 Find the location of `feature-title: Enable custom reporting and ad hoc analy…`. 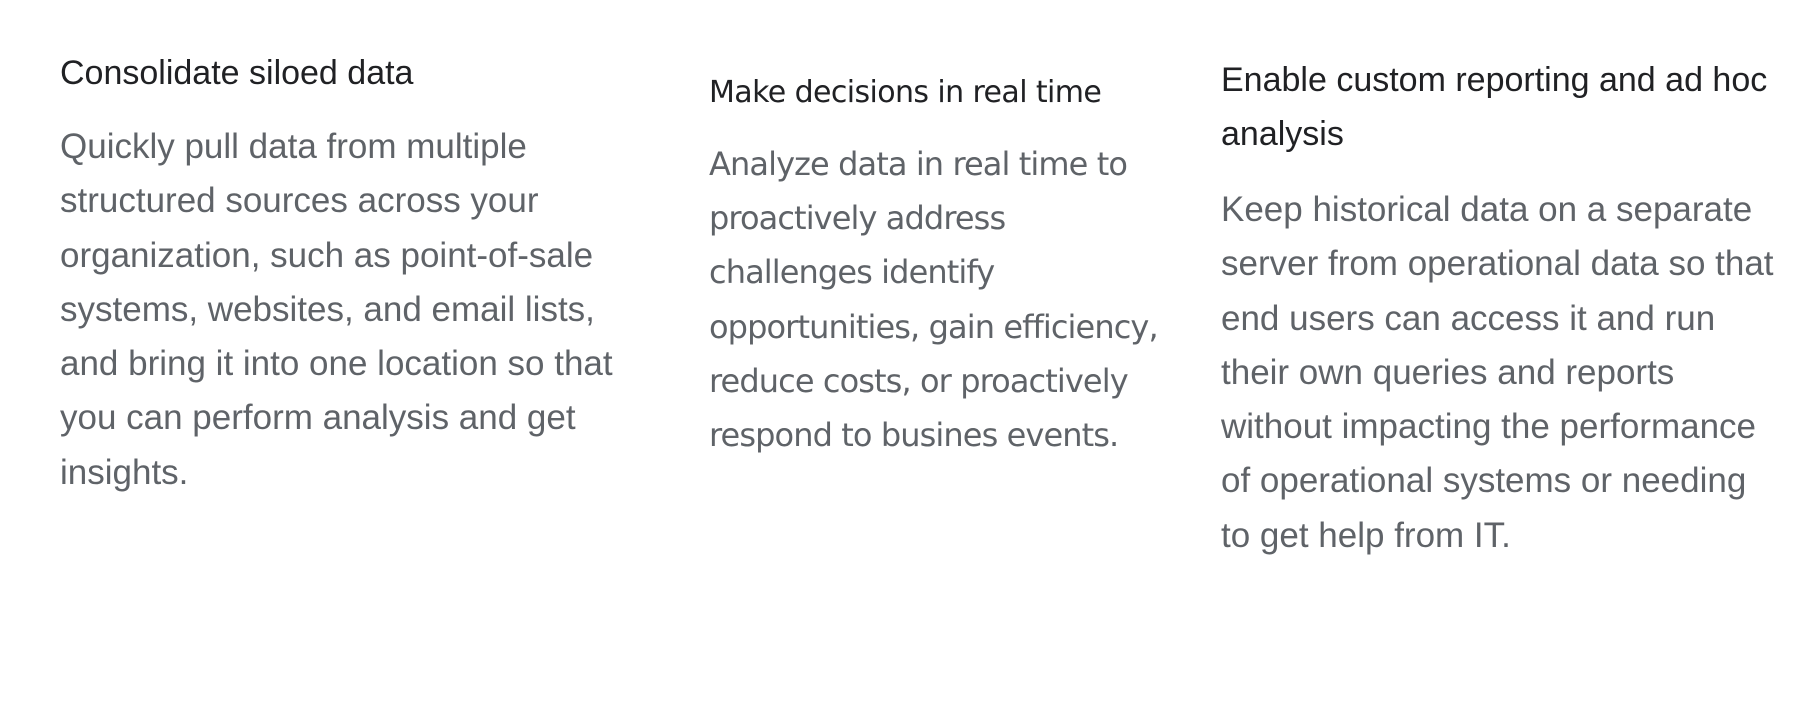

feature-title: Enable custom reporting and ad hoc analy… is located at coordinates (1494, 107).